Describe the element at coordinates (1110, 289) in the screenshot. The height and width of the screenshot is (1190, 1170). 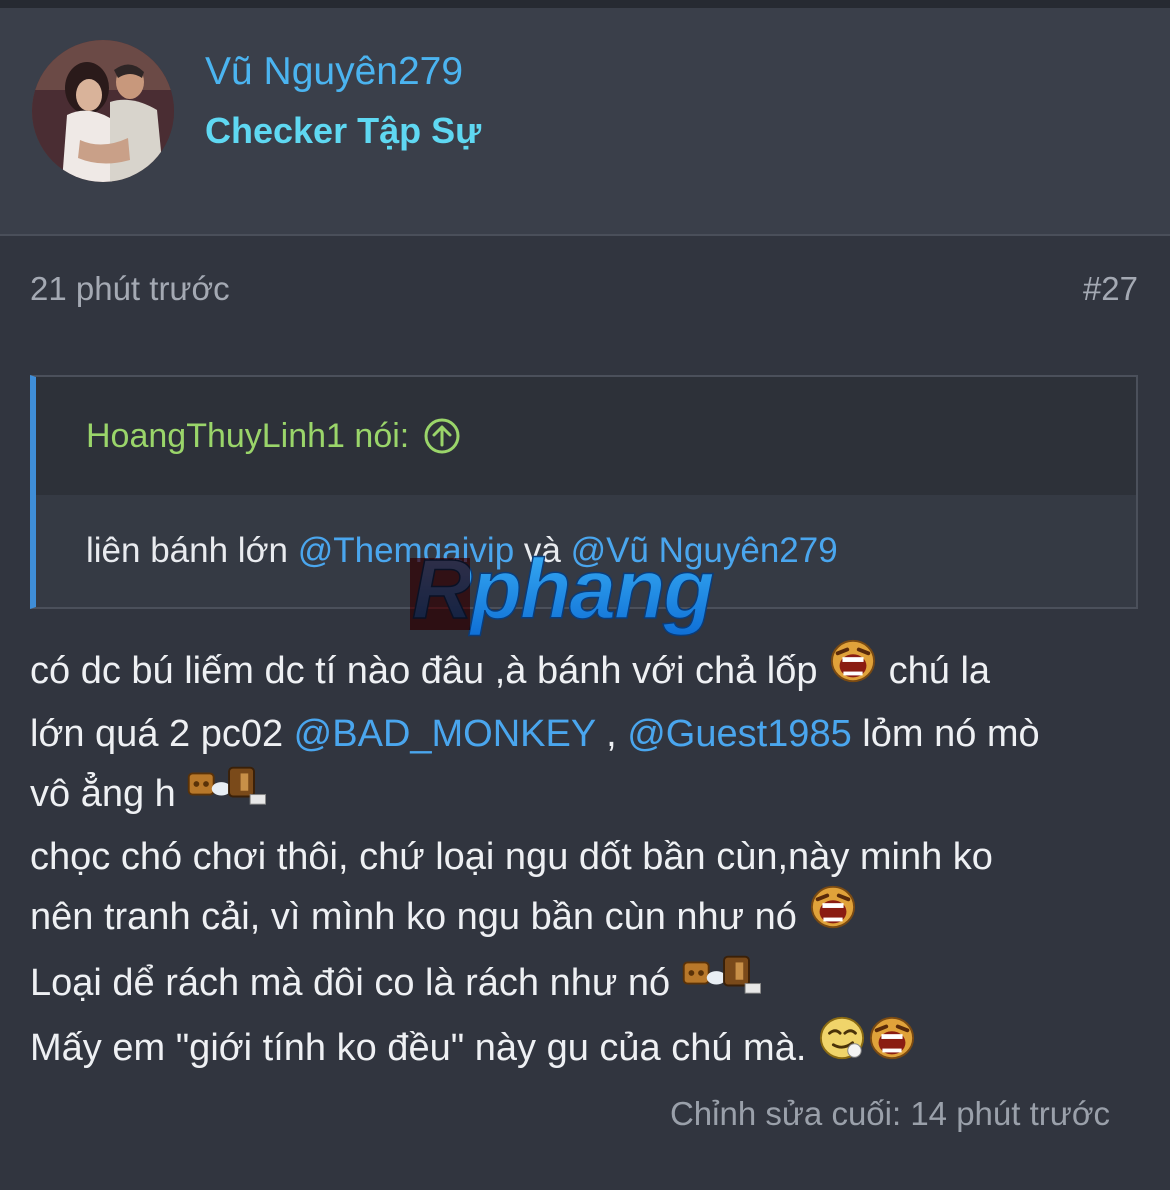
I see `post-number: #27` at that location.